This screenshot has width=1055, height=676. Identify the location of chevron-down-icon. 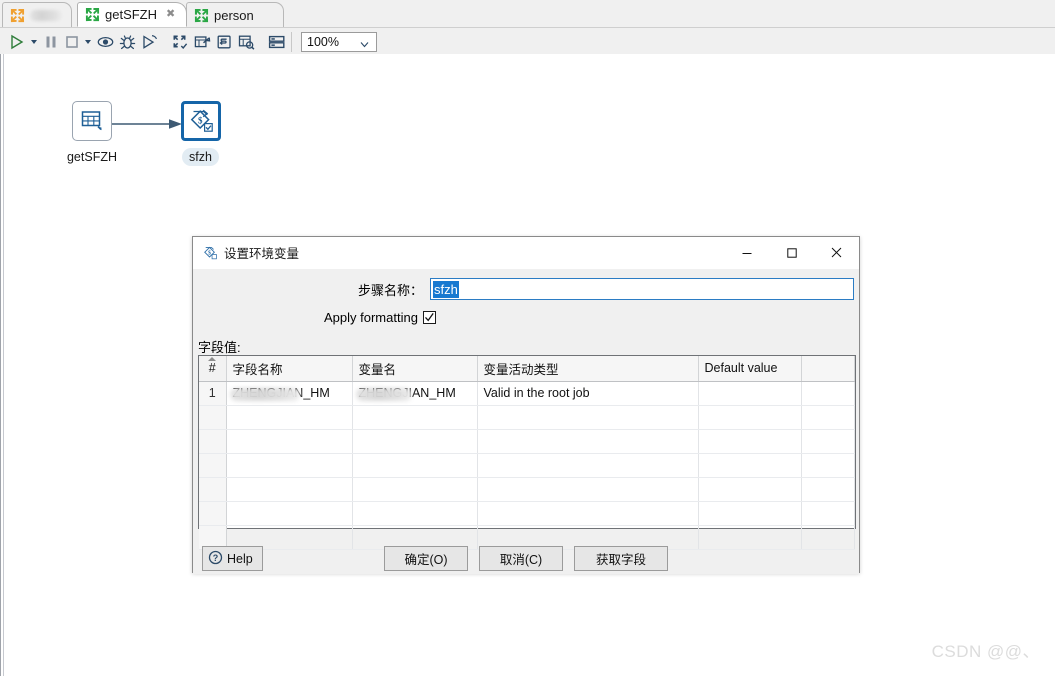
(362, 42).